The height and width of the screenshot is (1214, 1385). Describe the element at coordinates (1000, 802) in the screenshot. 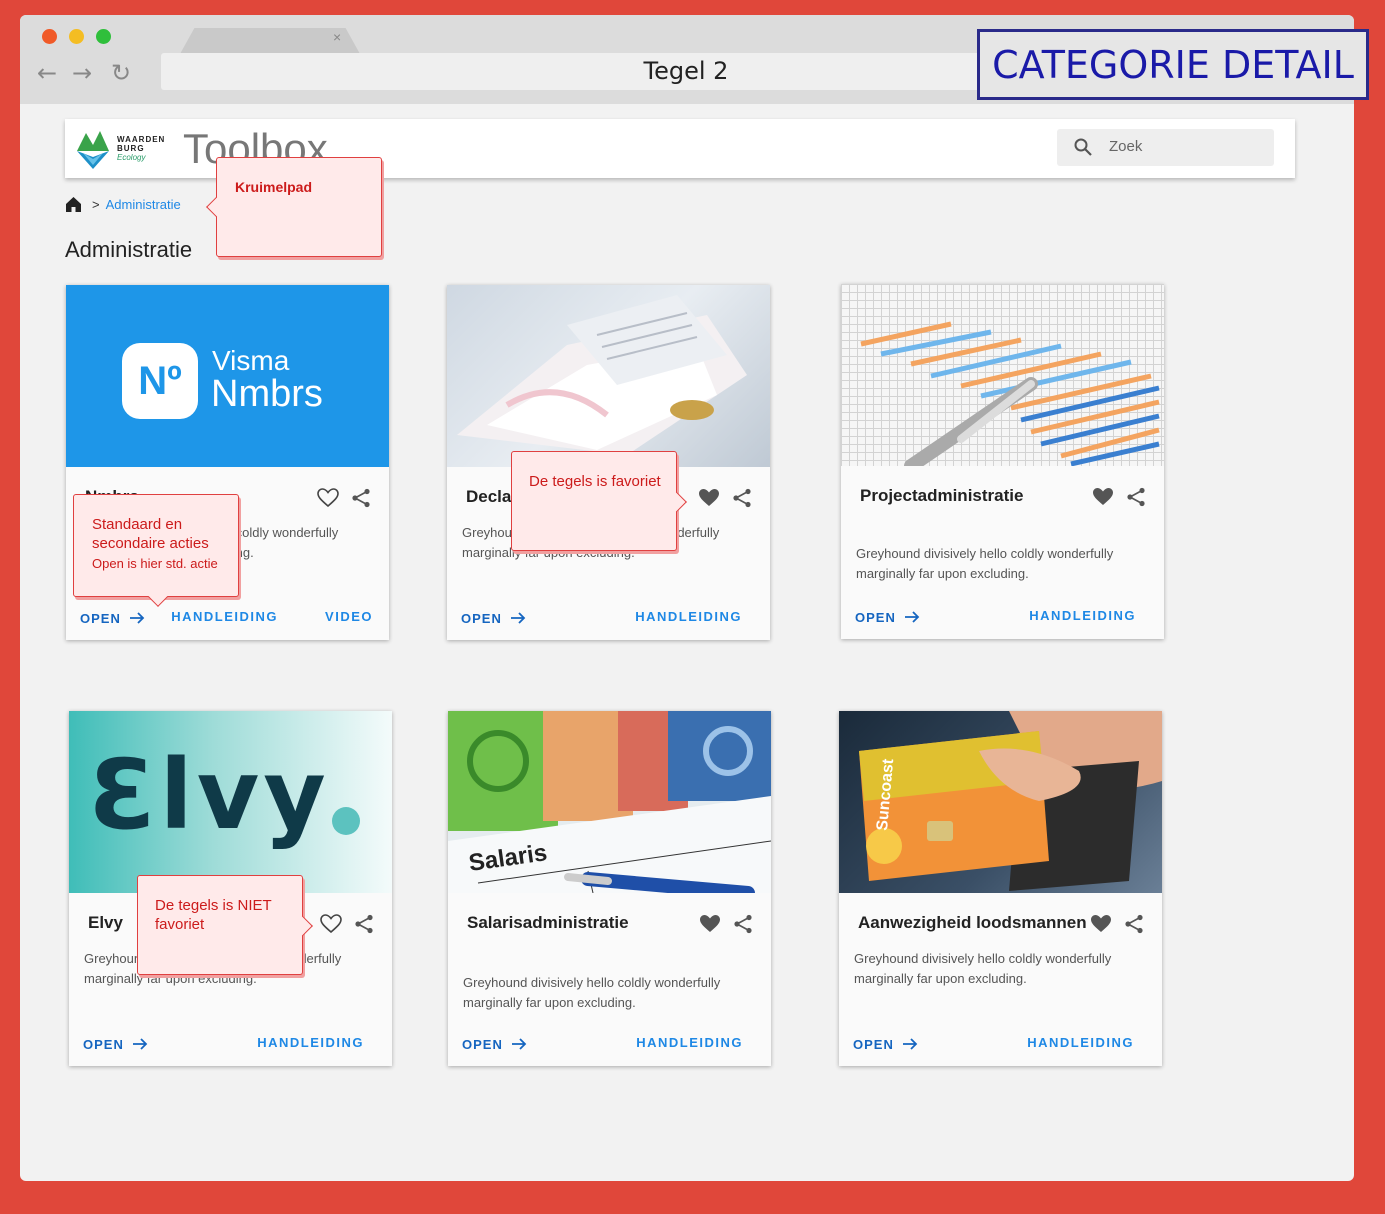

I see `credit-card-image: Suncoast` at that location.